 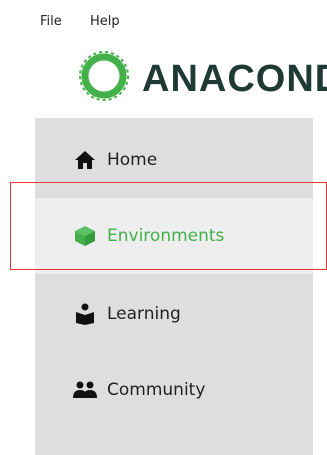 I want to click on menu-file: File, so click(x=51, y=21).